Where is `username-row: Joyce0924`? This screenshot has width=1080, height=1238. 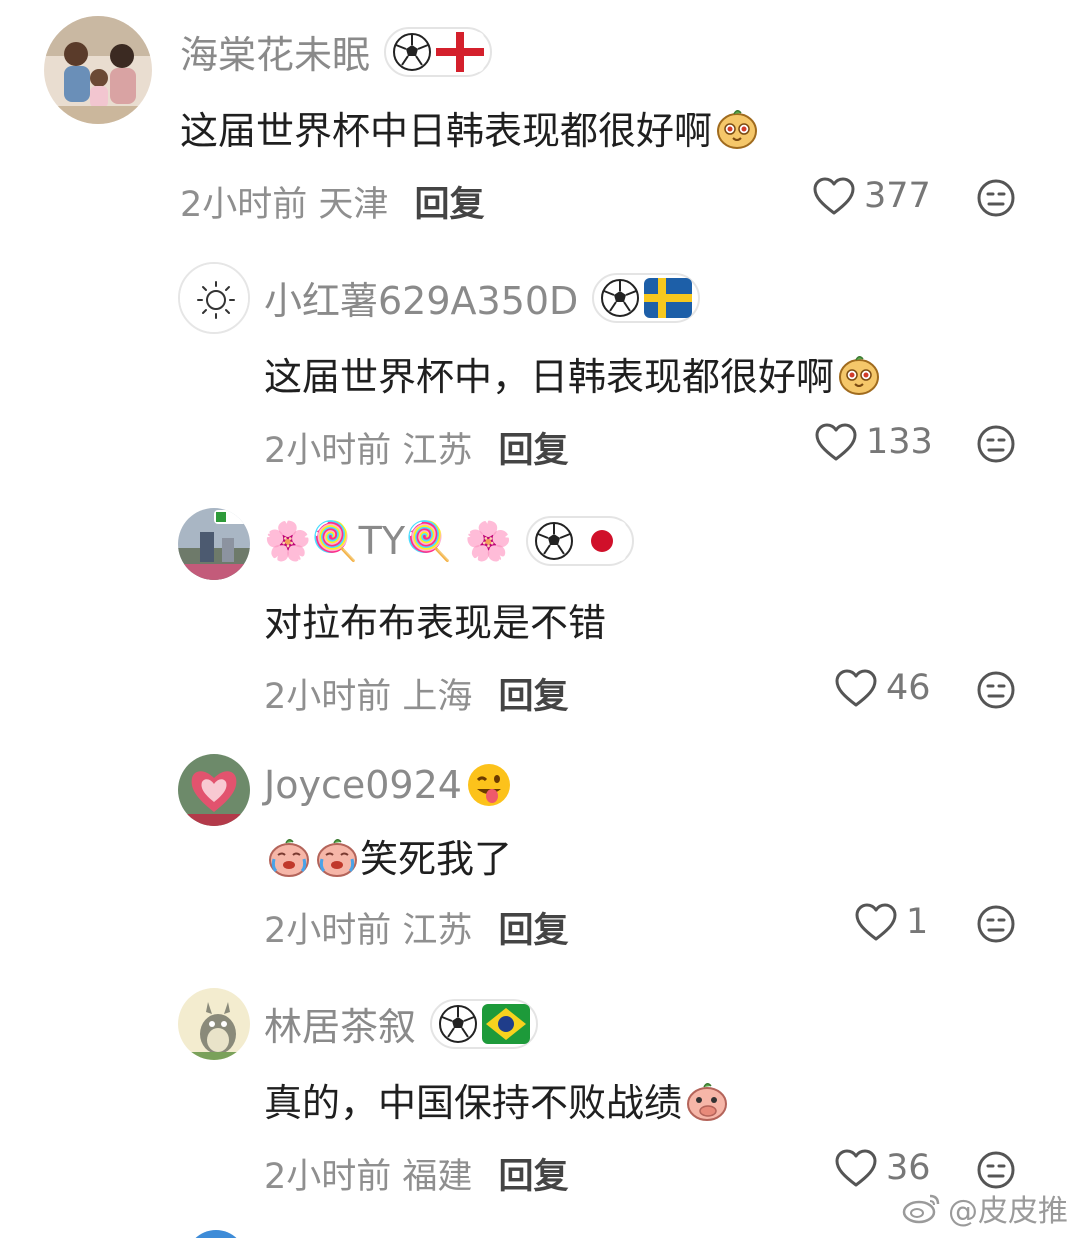 username-row: Joyce0924 is located at coordinates (388, 785).